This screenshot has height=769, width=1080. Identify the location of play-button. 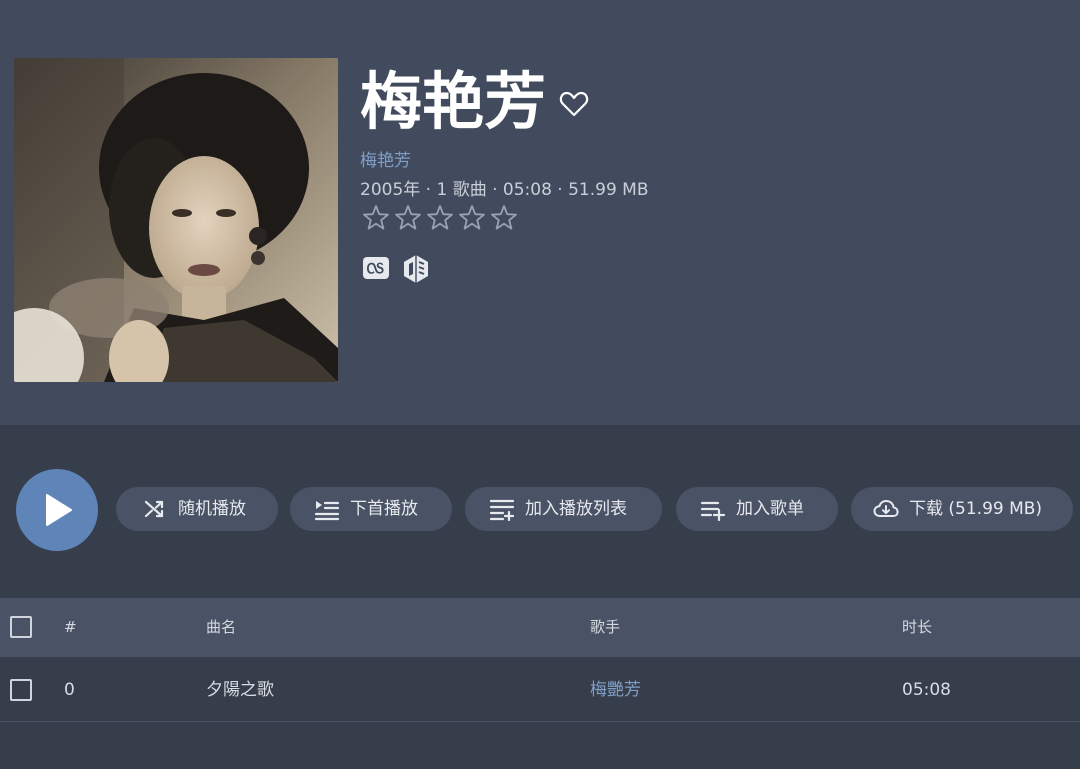
(57, 510).